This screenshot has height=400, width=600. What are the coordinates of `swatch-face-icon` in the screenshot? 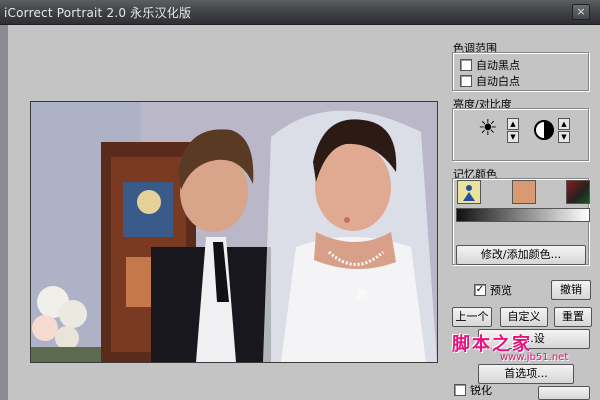 It's located at (524, 192).